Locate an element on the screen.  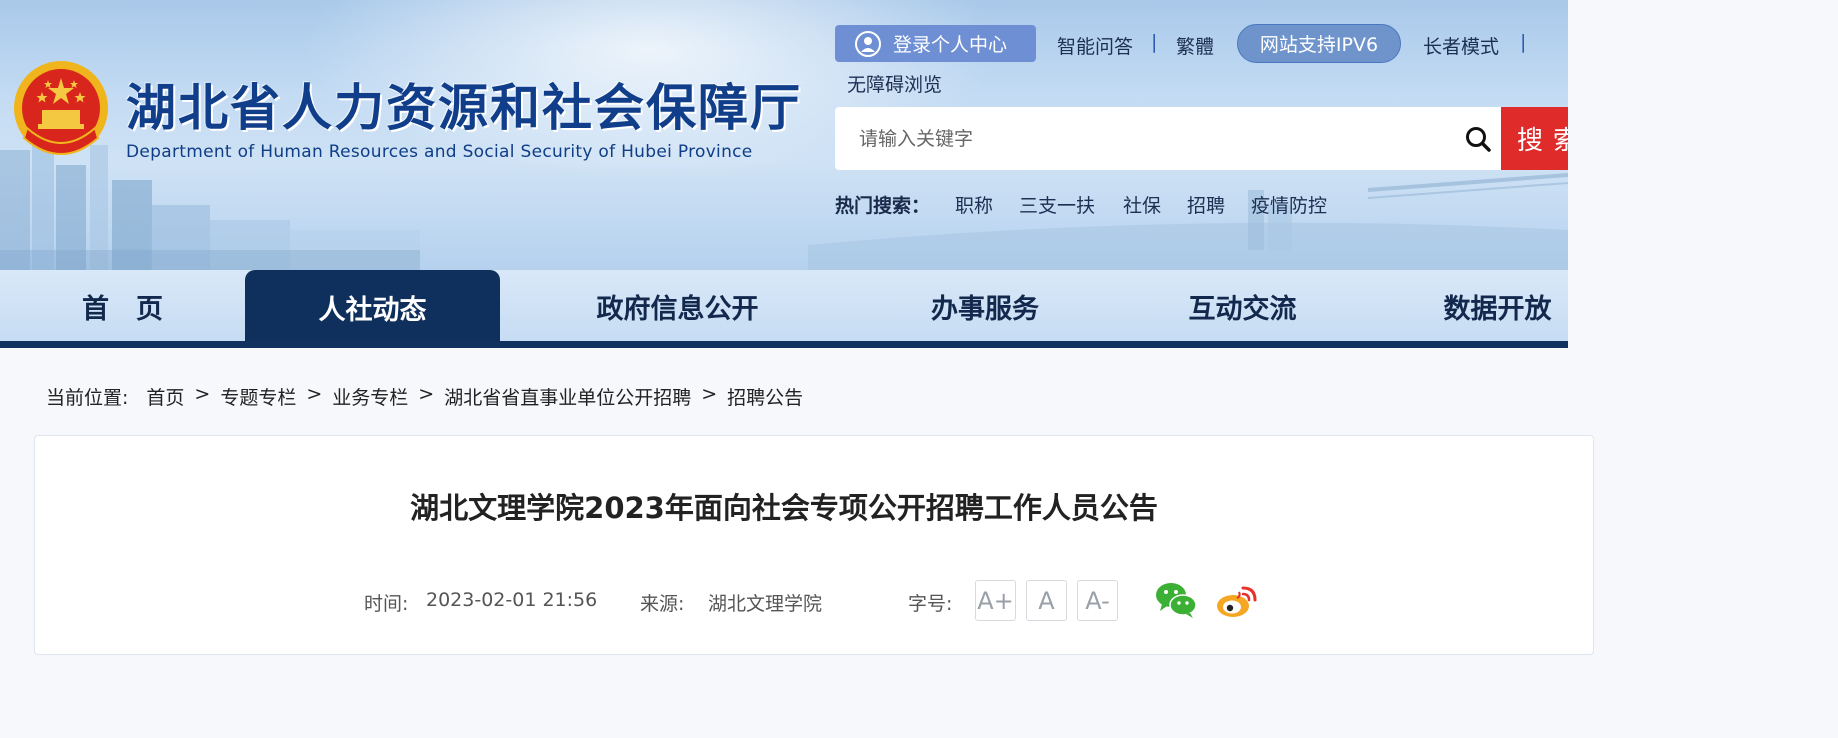
search-input is located at coordinates (1159, 138).